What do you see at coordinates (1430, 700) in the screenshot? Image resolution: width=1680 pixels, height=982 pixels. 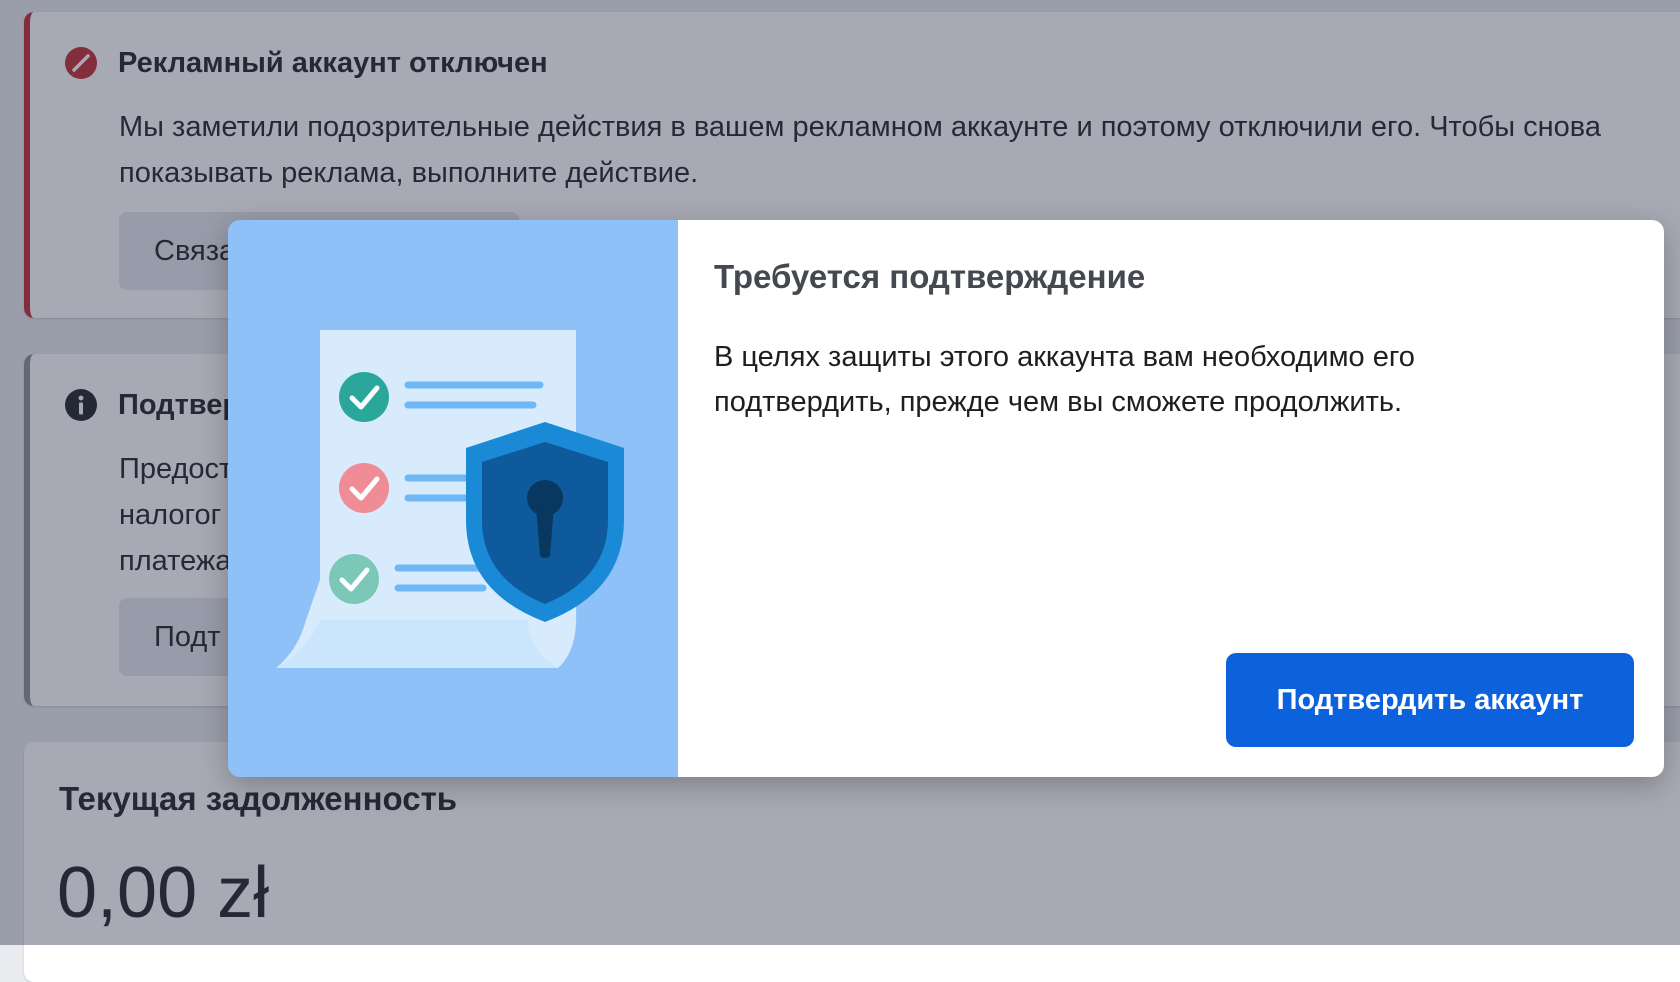 I see `confirm-account-button: Подтвердить аккаунт` at bounding box center [1430, 700].